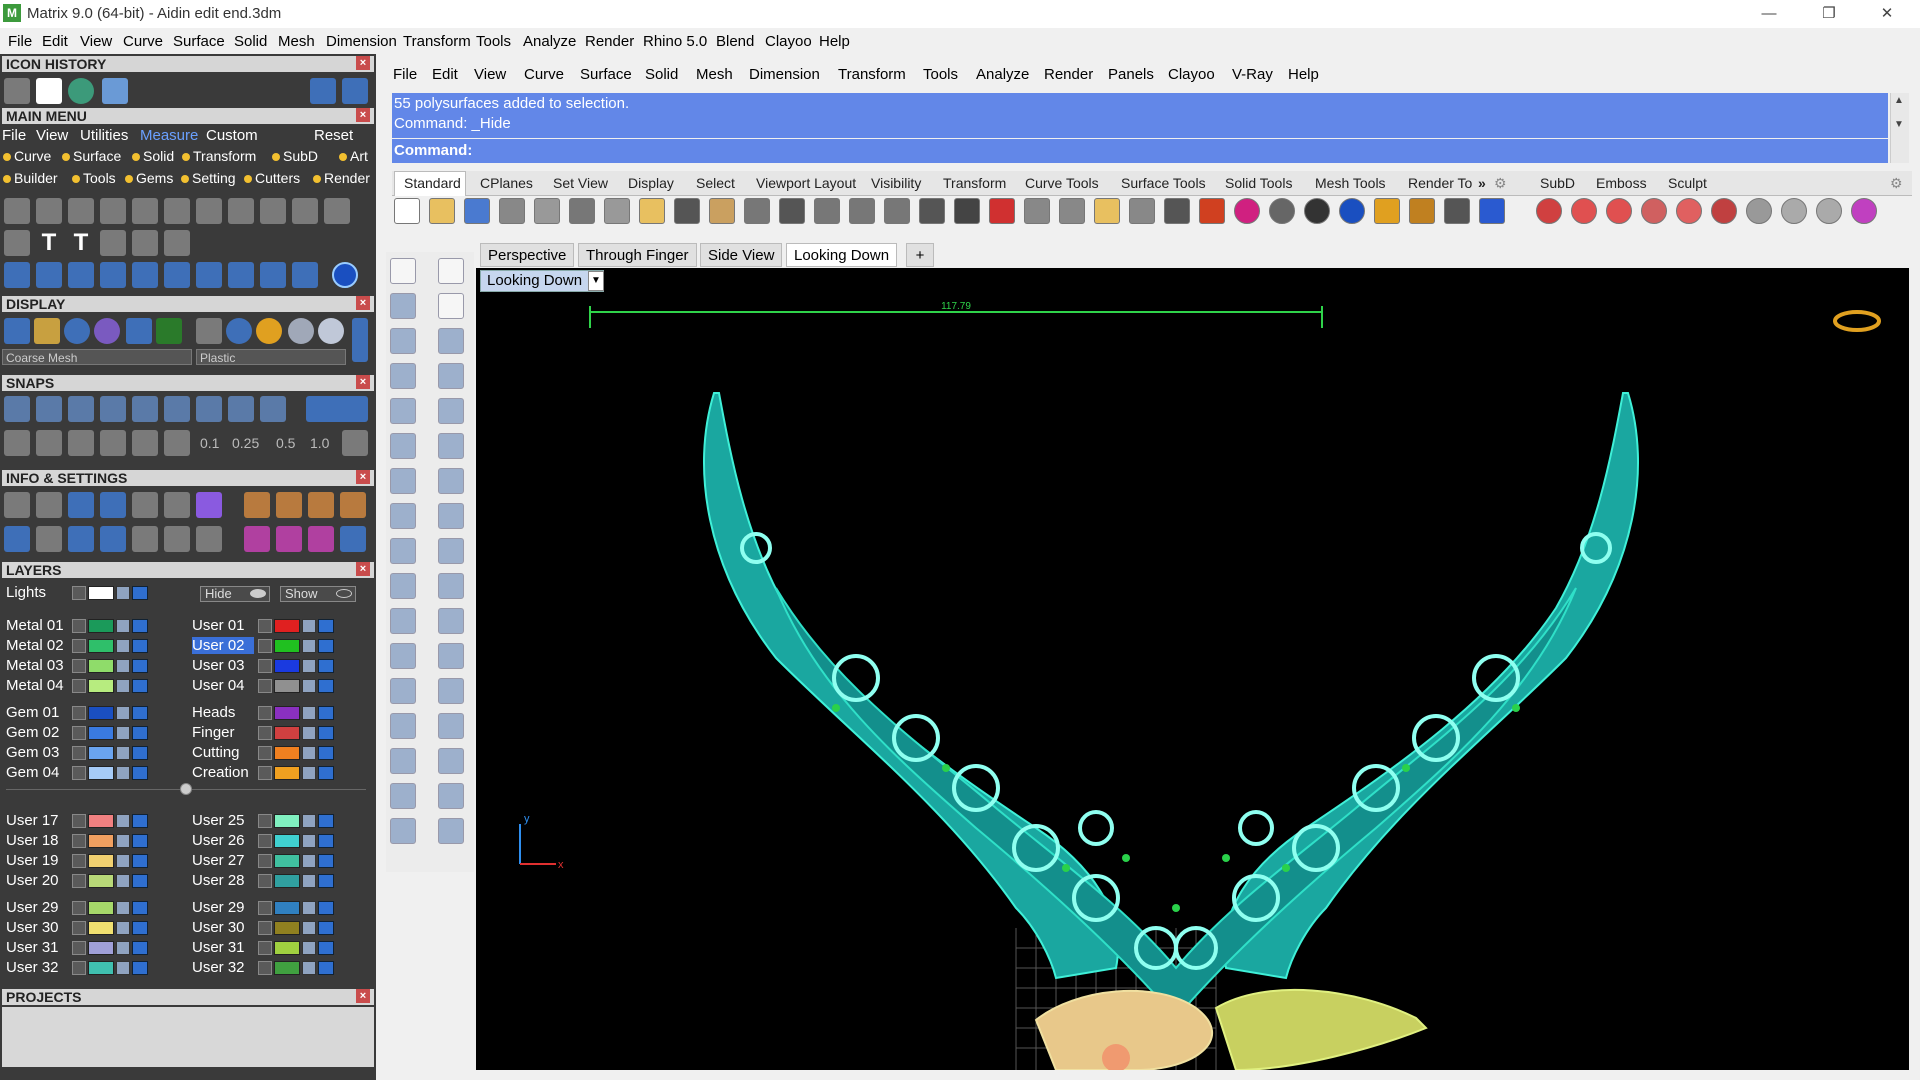  I want to click on lighting-info-icon, so click(289, 539).